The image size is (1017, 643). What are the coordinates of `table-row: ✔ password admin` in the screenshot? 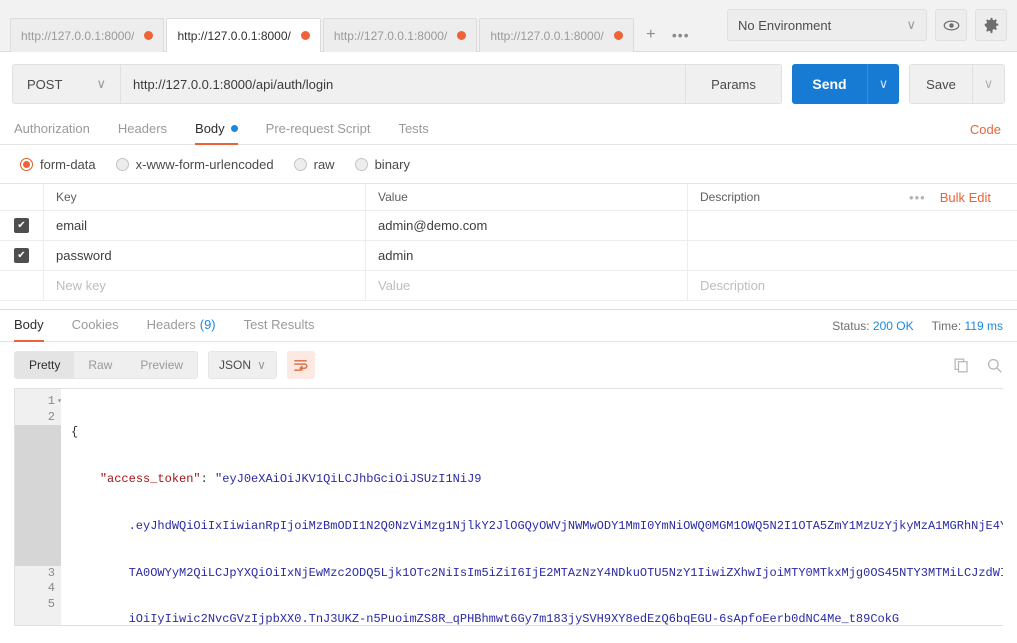 It's located at (508, 256).